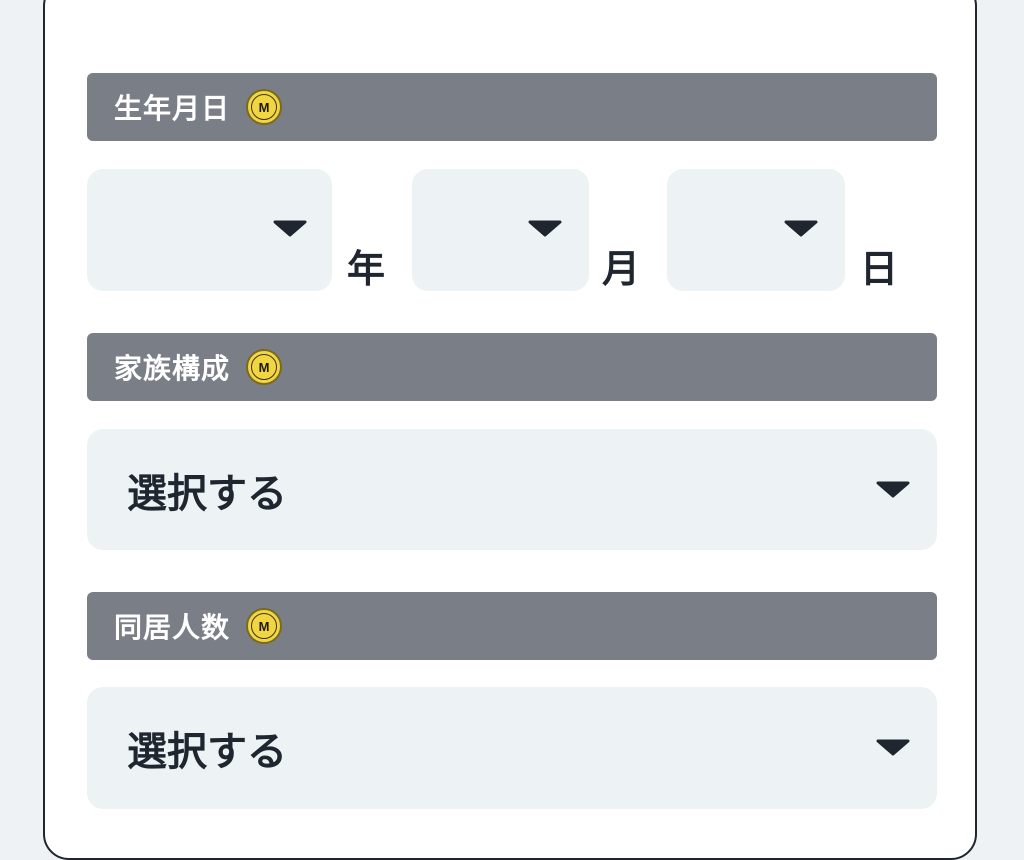 This screenshot has width=1024, height=860. What do you see at coordinates (512, 367) in the screenshot?
I see `family-section-header: 家族構成 M` at bounding box center [512, 367].